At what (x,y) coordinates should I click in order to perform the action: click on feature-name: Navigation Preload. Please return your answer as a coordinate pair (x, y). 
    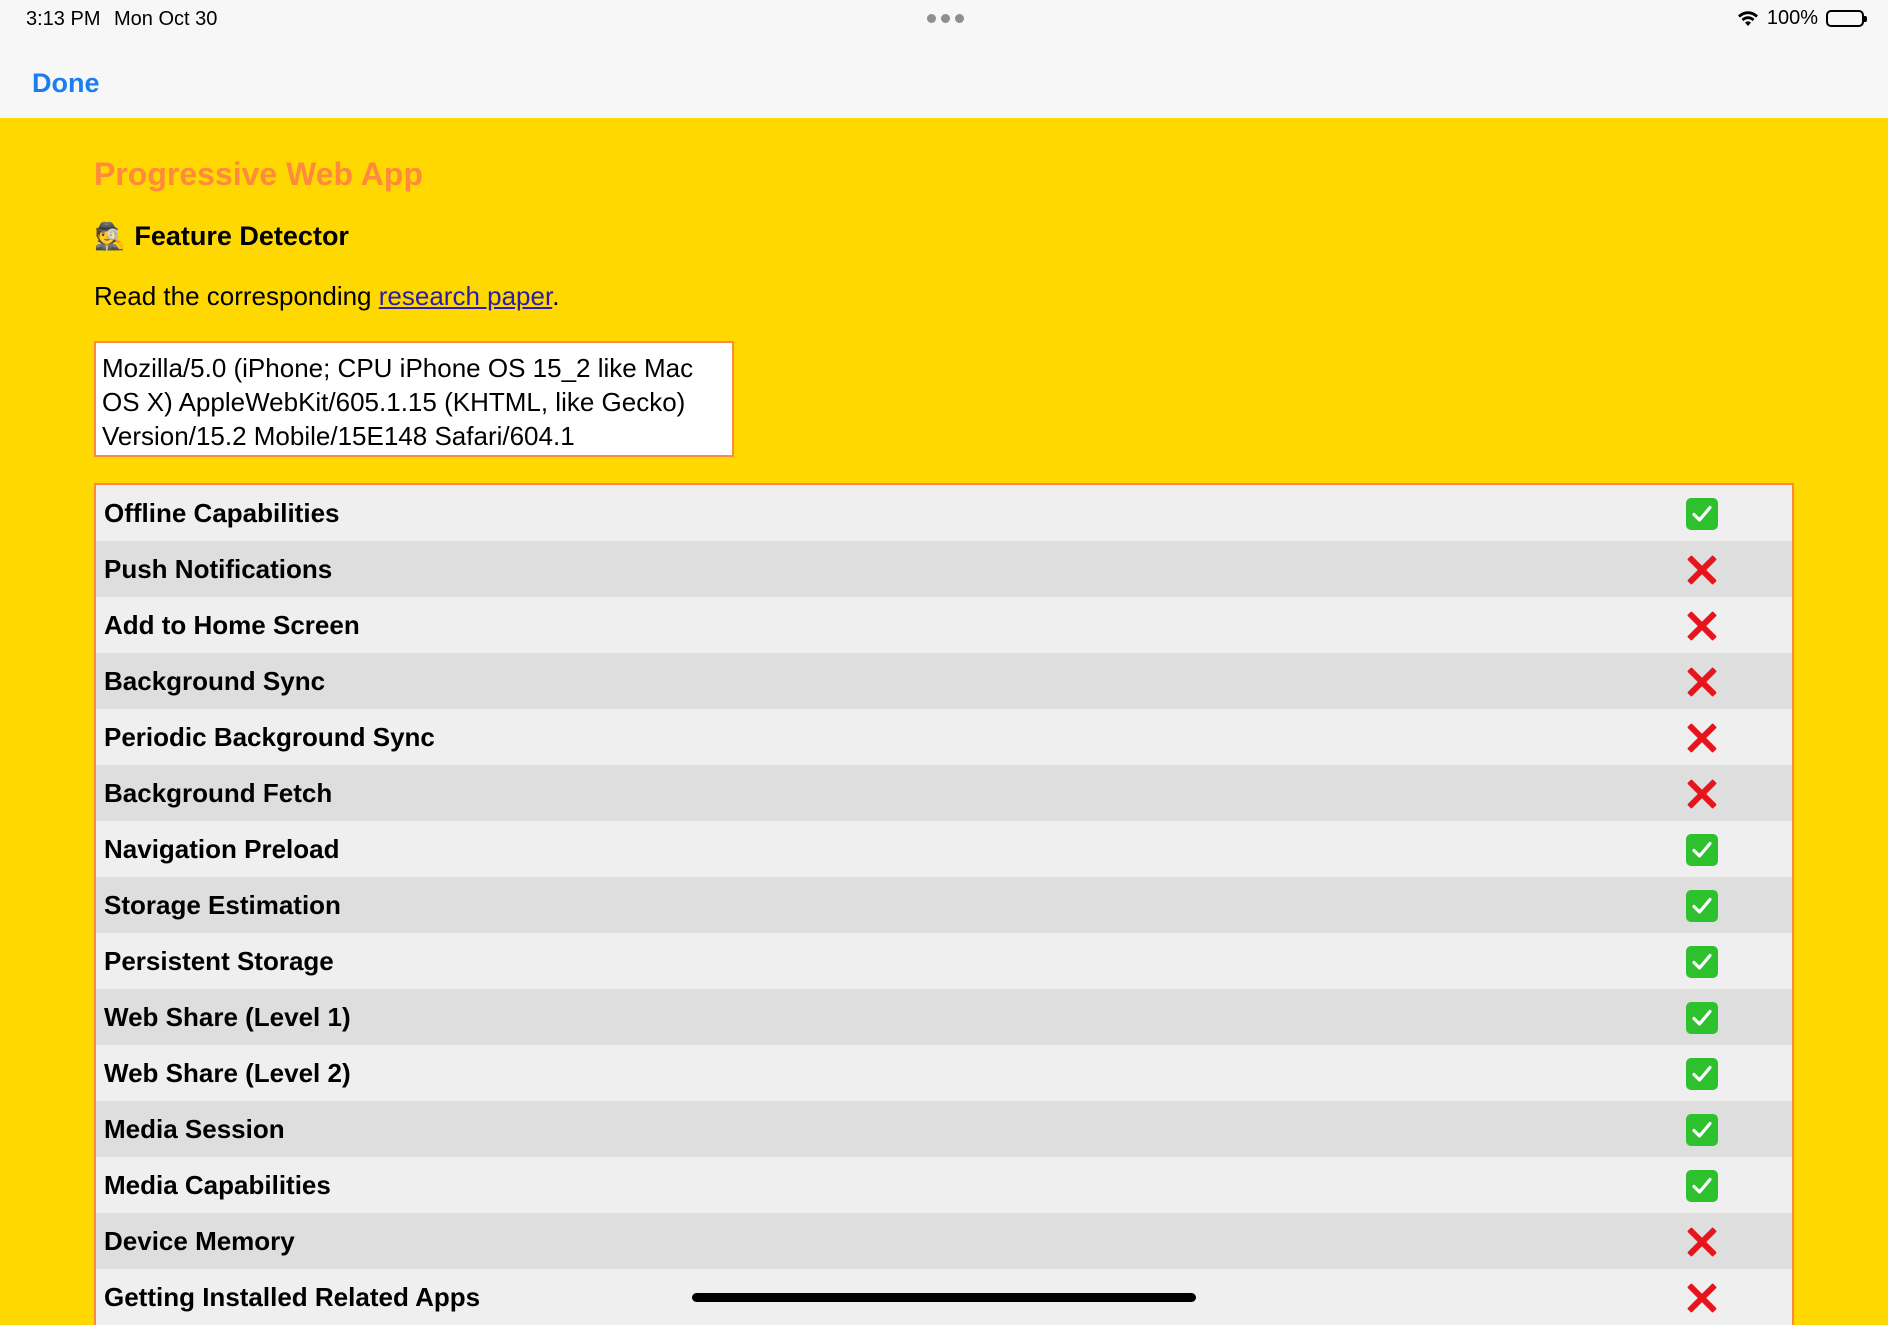
    Looking at the image, I should click on (222, 848).